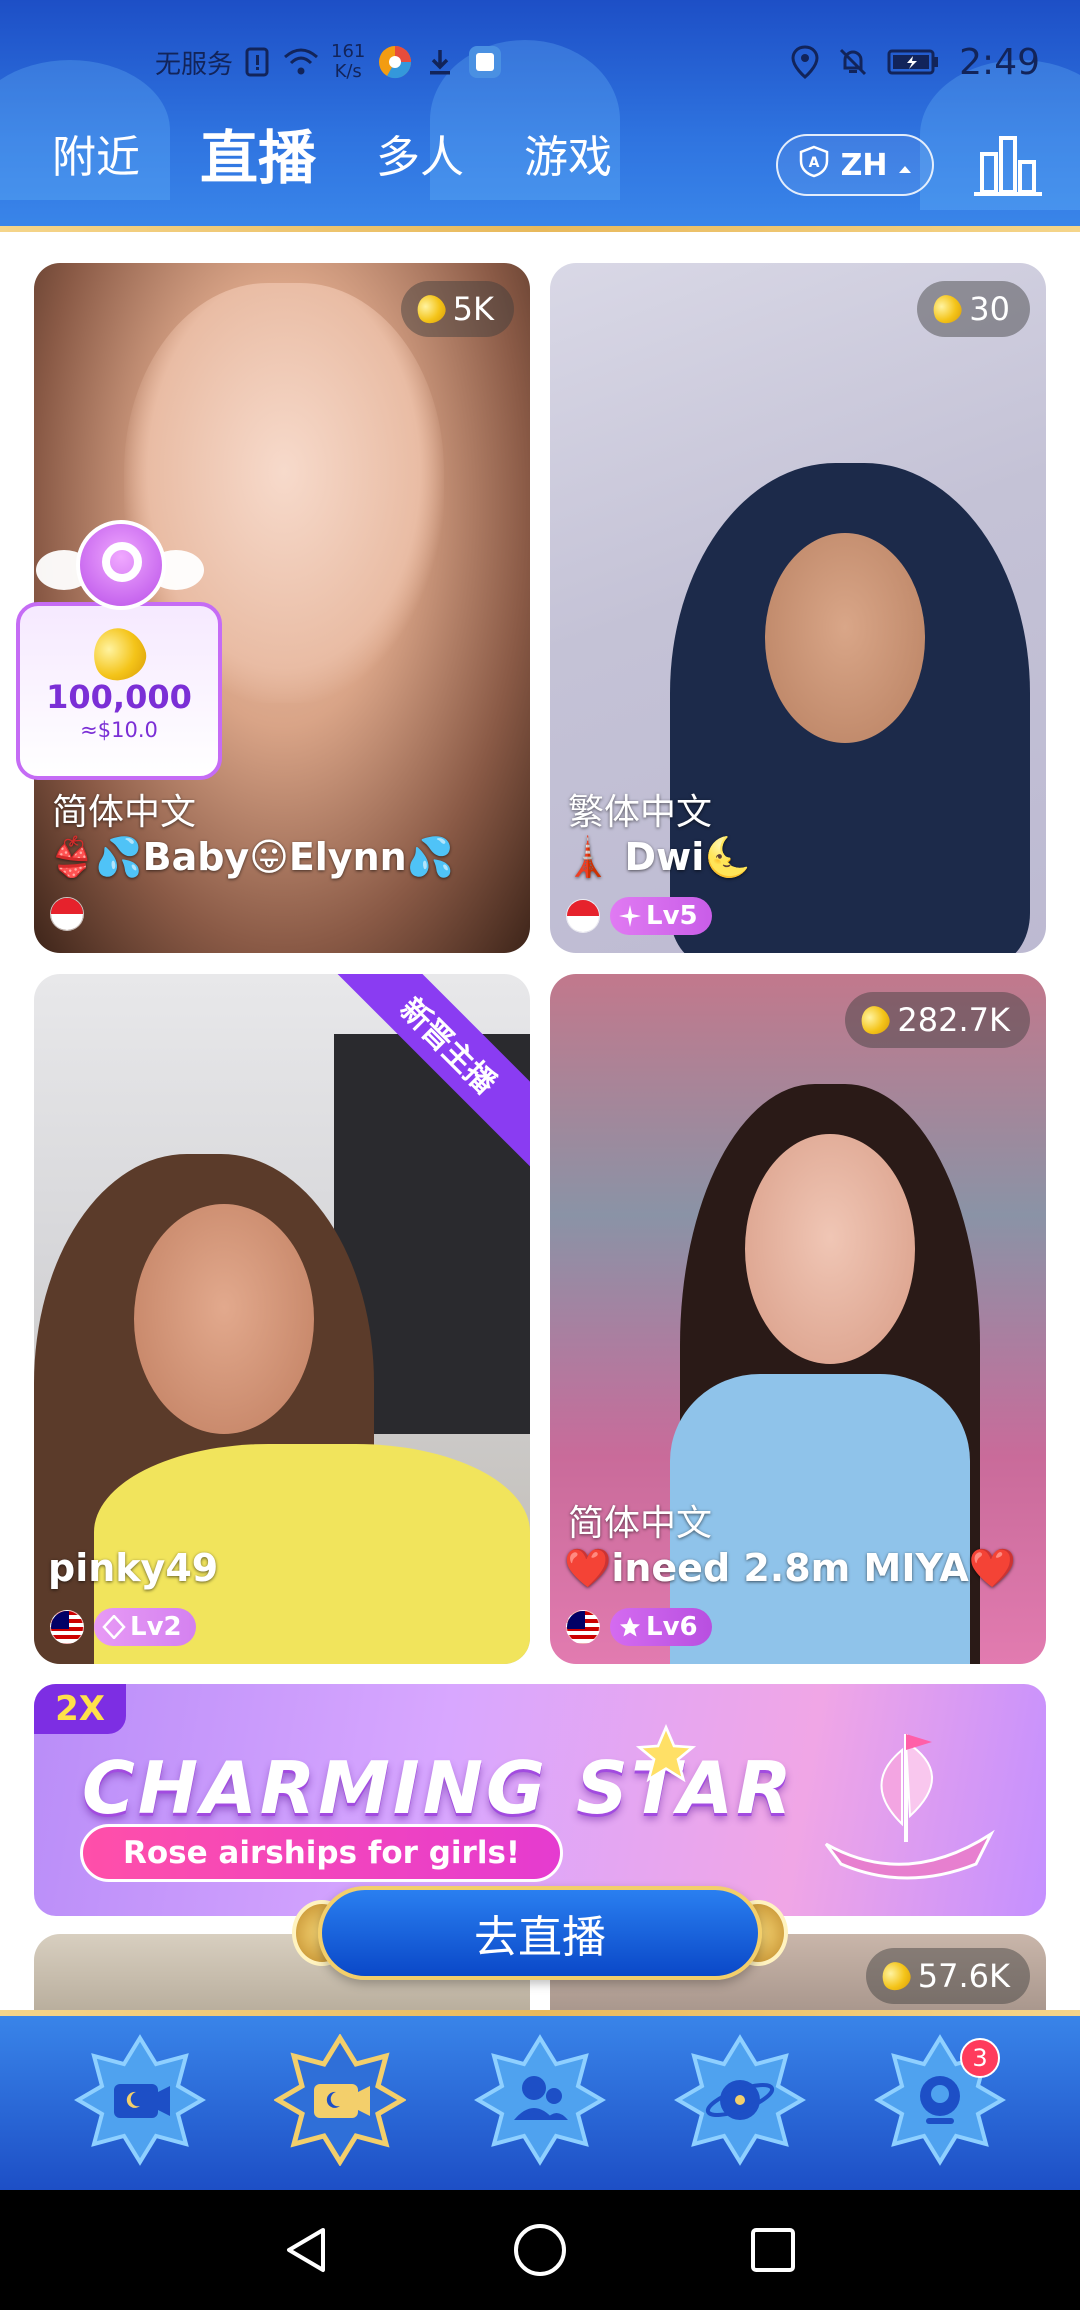 The width and height of the screenshot is (1080, 2310). Describe the element at coordinates (194, 64) in the screenshot. I see `no-service-text: 无服务` at that location.